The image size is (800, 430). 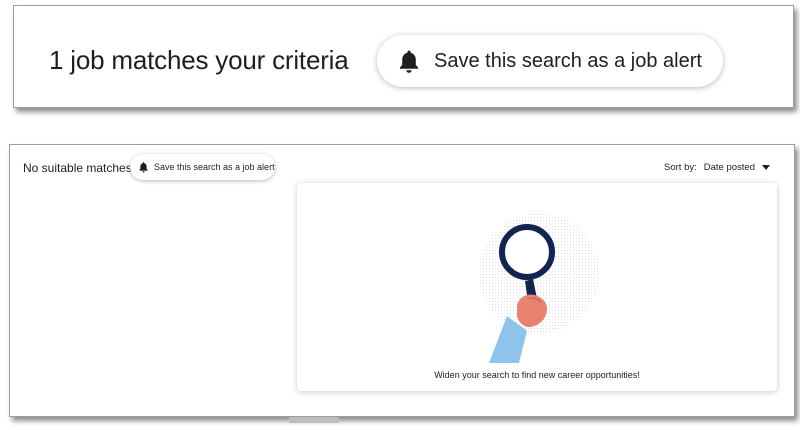 I want to click on magnifying-glass-hand-illustration, so click(x=539, y=288).